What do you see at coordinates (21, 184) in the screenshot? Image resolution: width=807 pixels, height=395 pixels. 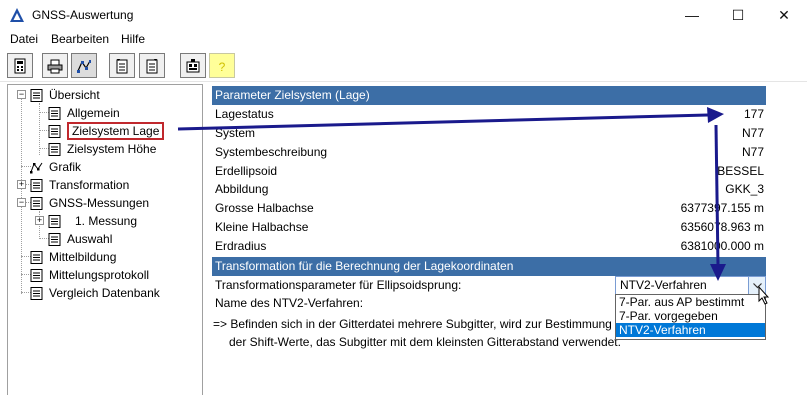 I see `expand-transformation-toggle: +` at bounding box center [21, 184].